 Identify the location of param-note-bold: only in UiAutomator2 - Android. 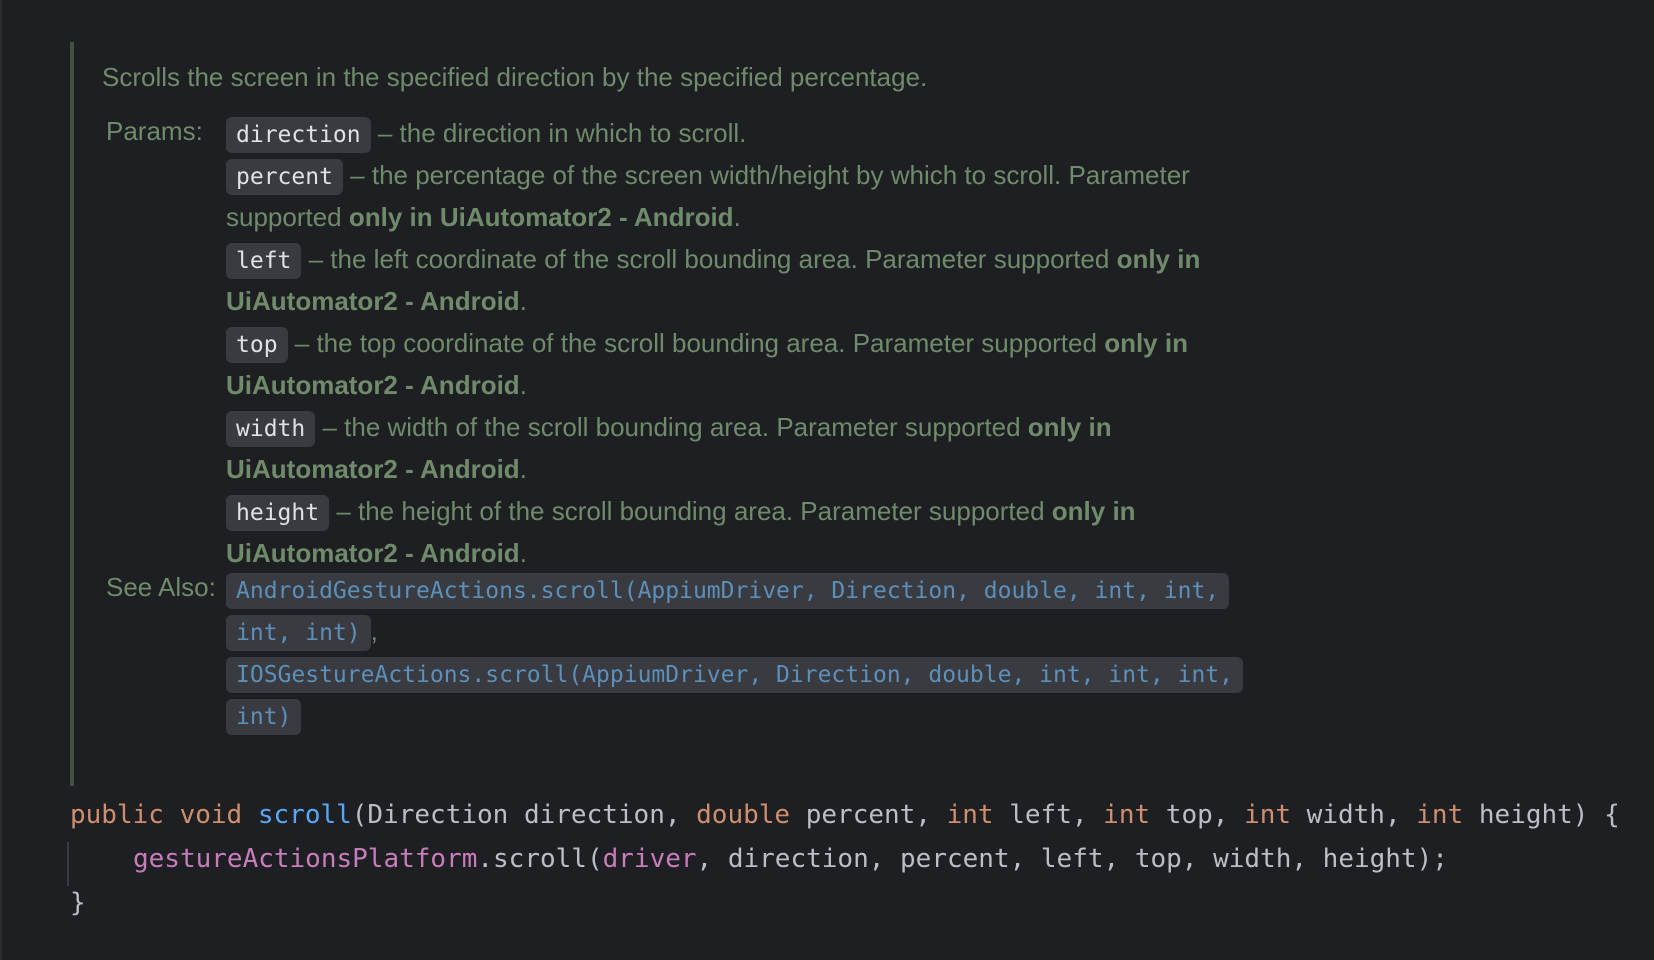
(541, 217).